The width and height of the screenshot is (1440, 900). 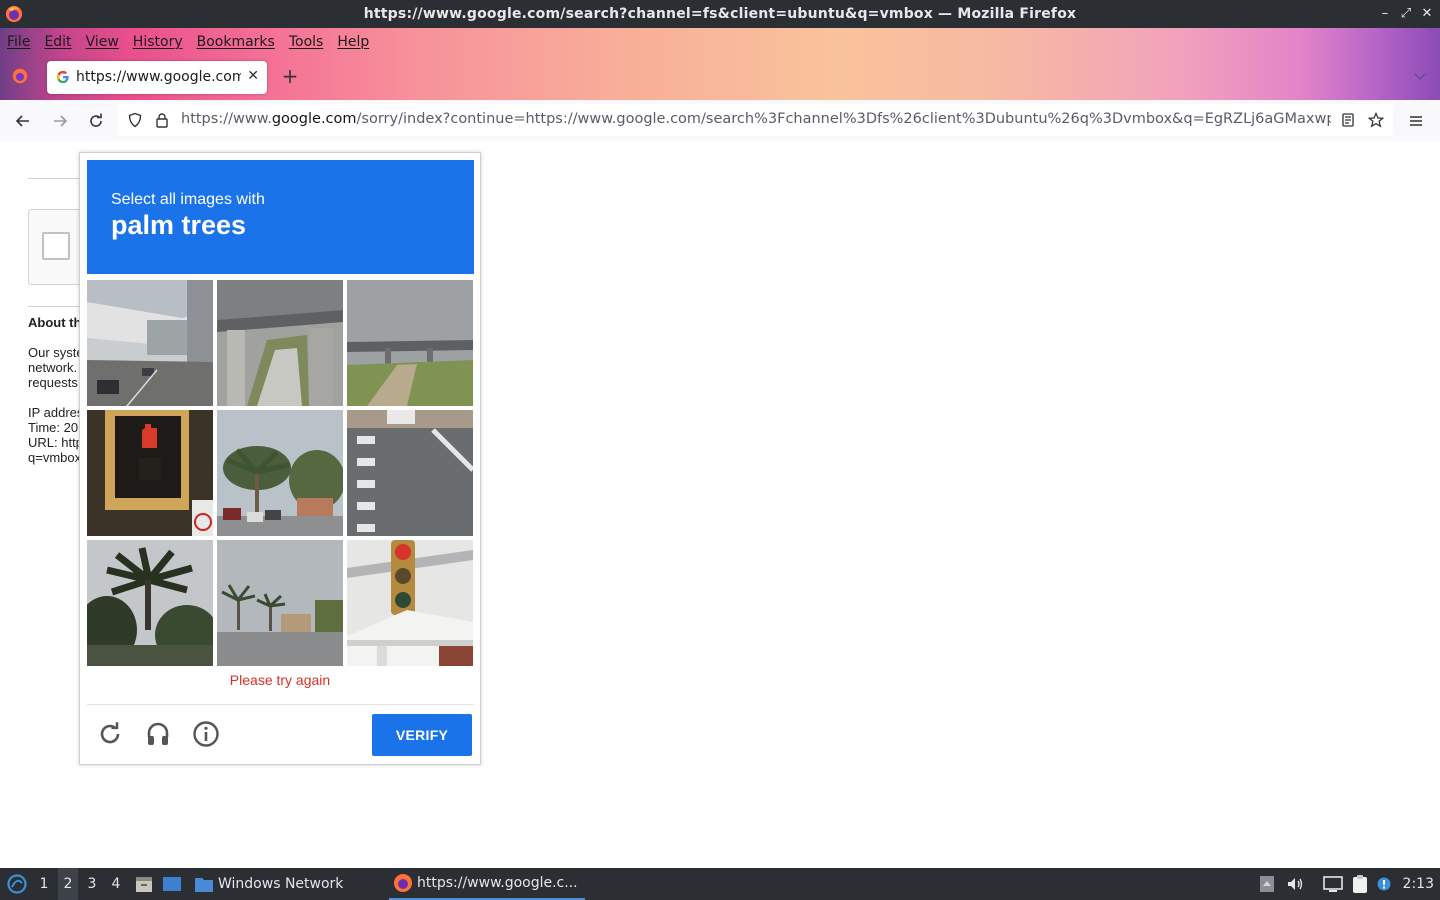 I want to click on traffic-light-building-image, so click(x=410, y=603).